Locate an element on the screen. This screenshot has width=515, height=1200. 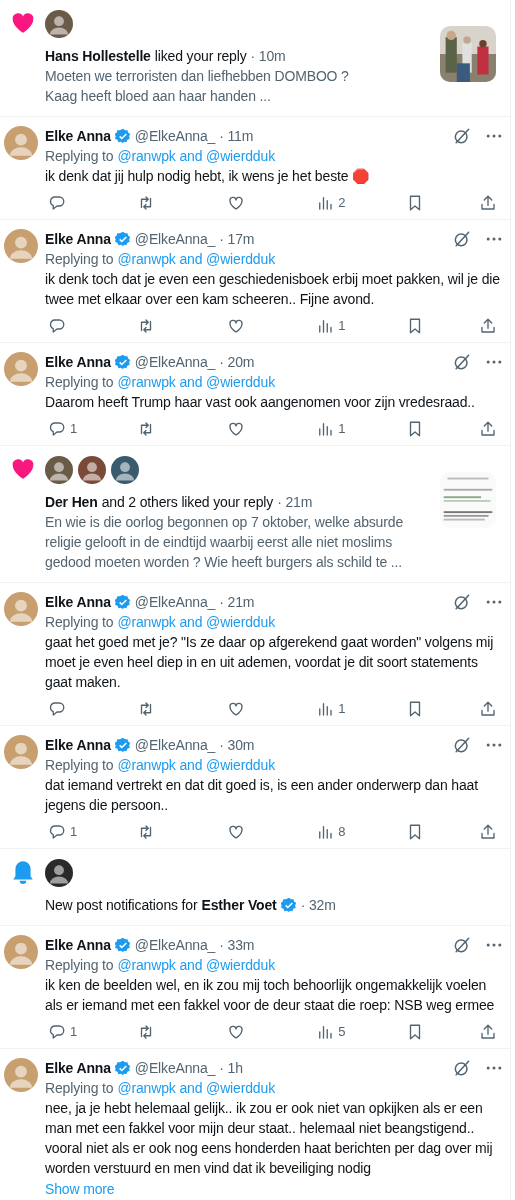
notification-text: New post notifications for is located at coordinates (121, 905).